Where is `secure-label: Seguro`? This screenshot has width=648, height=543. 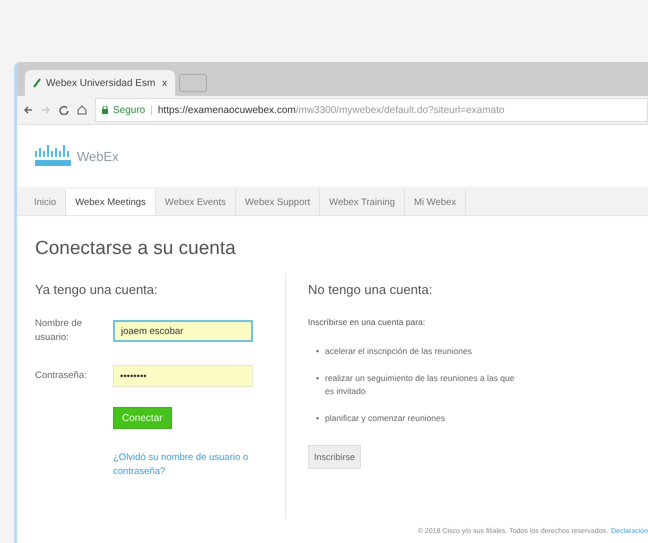 secure-label: Seguro is located at coordinates (129, 110).